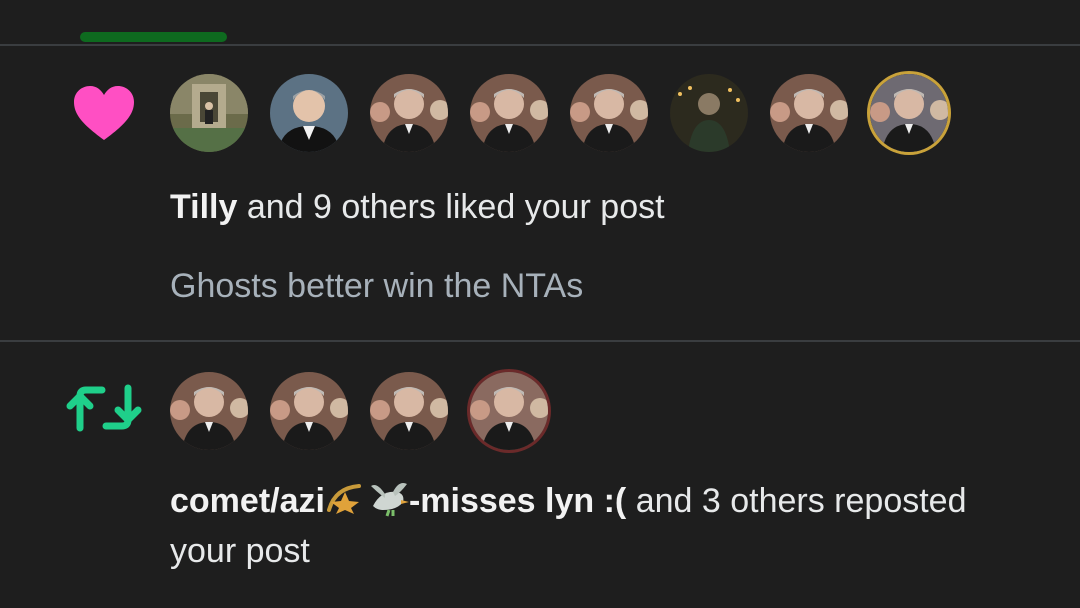  Describe the element at coordinates (104, 113) in the screenshot. I see `heart-icon` at that location.